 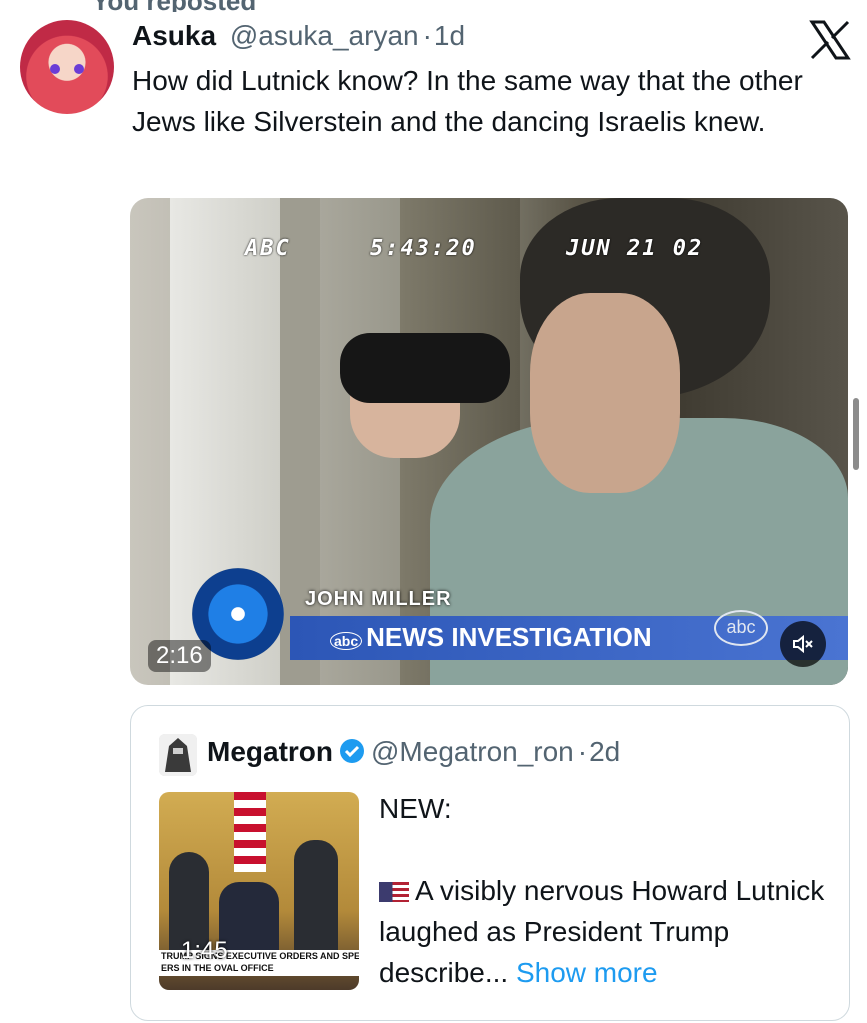 I want to click on quoted-avatar, so click(x=178, y=755).